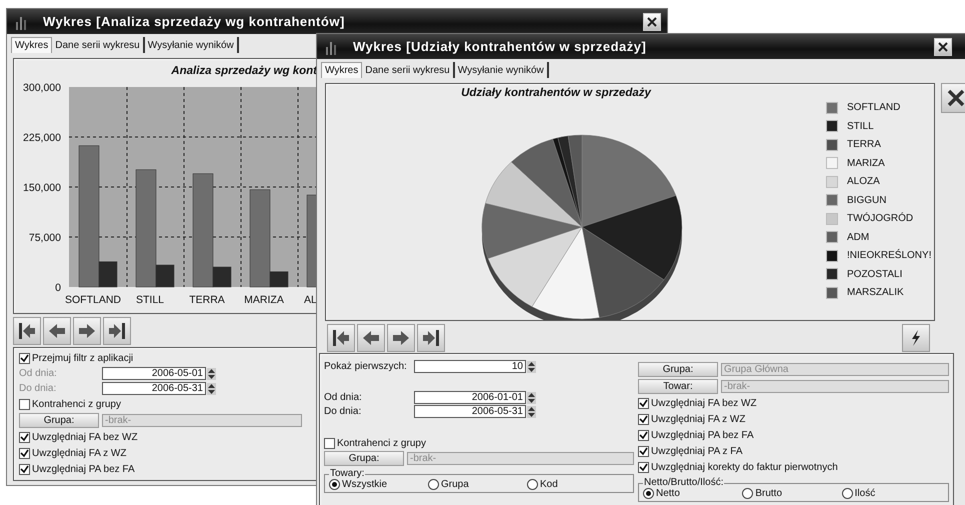 The height and width of the screenshot is (505, 965). Describe the element at coordinates (44, 238) in the screenshot. I see `axis-tick-label: 75,000` at that location.